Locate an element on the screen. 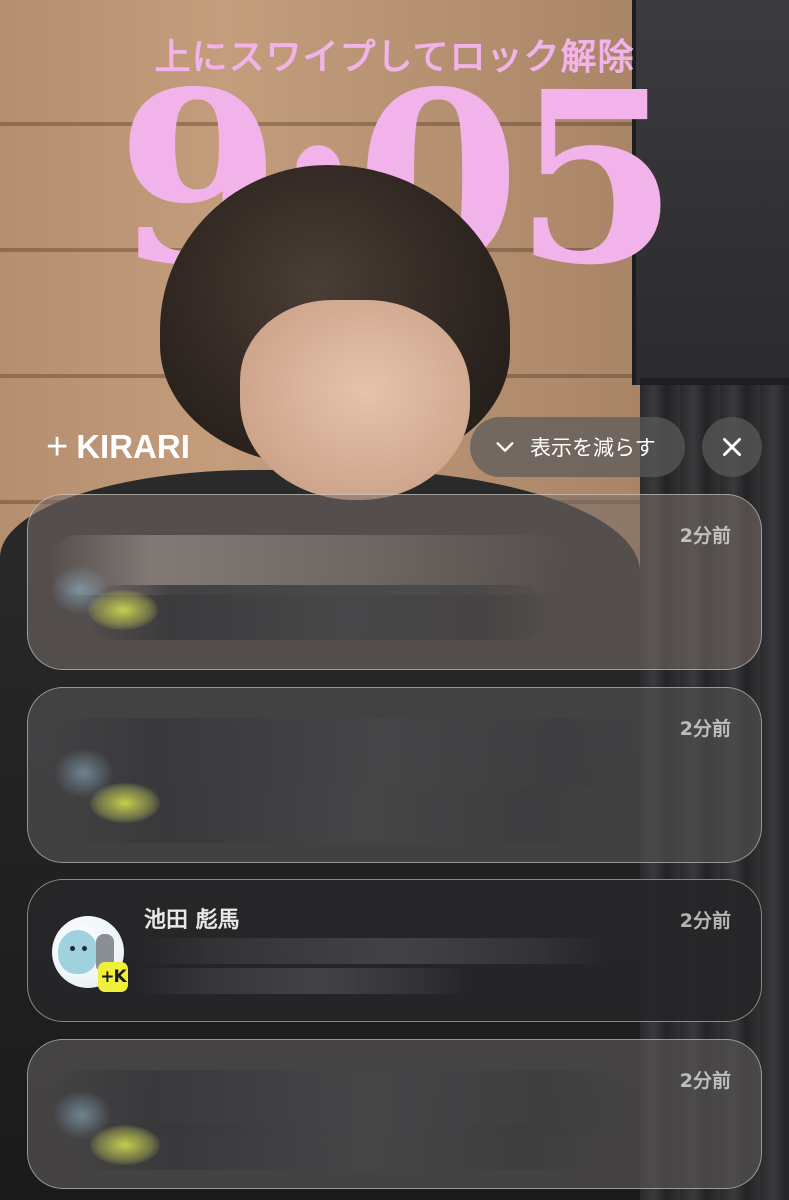  app-badge: +K is located at coordinates (113, 977).